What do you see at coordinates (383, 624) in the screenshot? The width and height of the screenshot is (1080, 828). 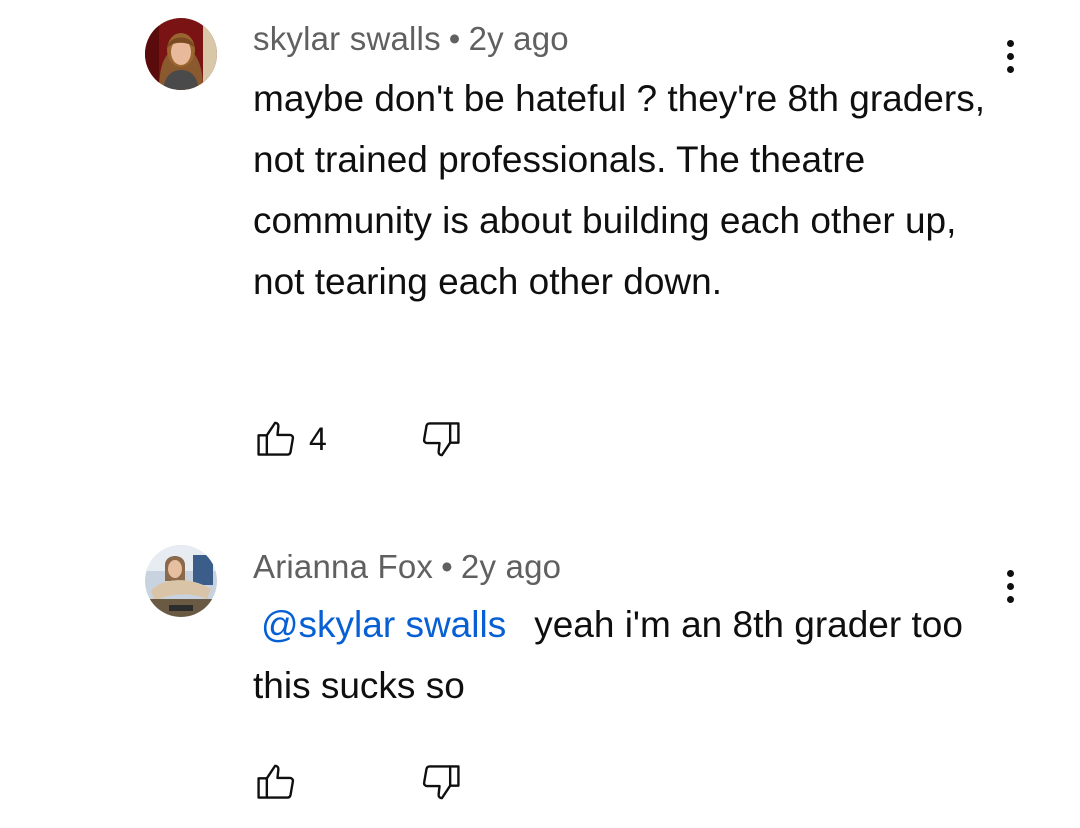 I see `mention-link: @skylar swalls` at bounding box center [383, 624].